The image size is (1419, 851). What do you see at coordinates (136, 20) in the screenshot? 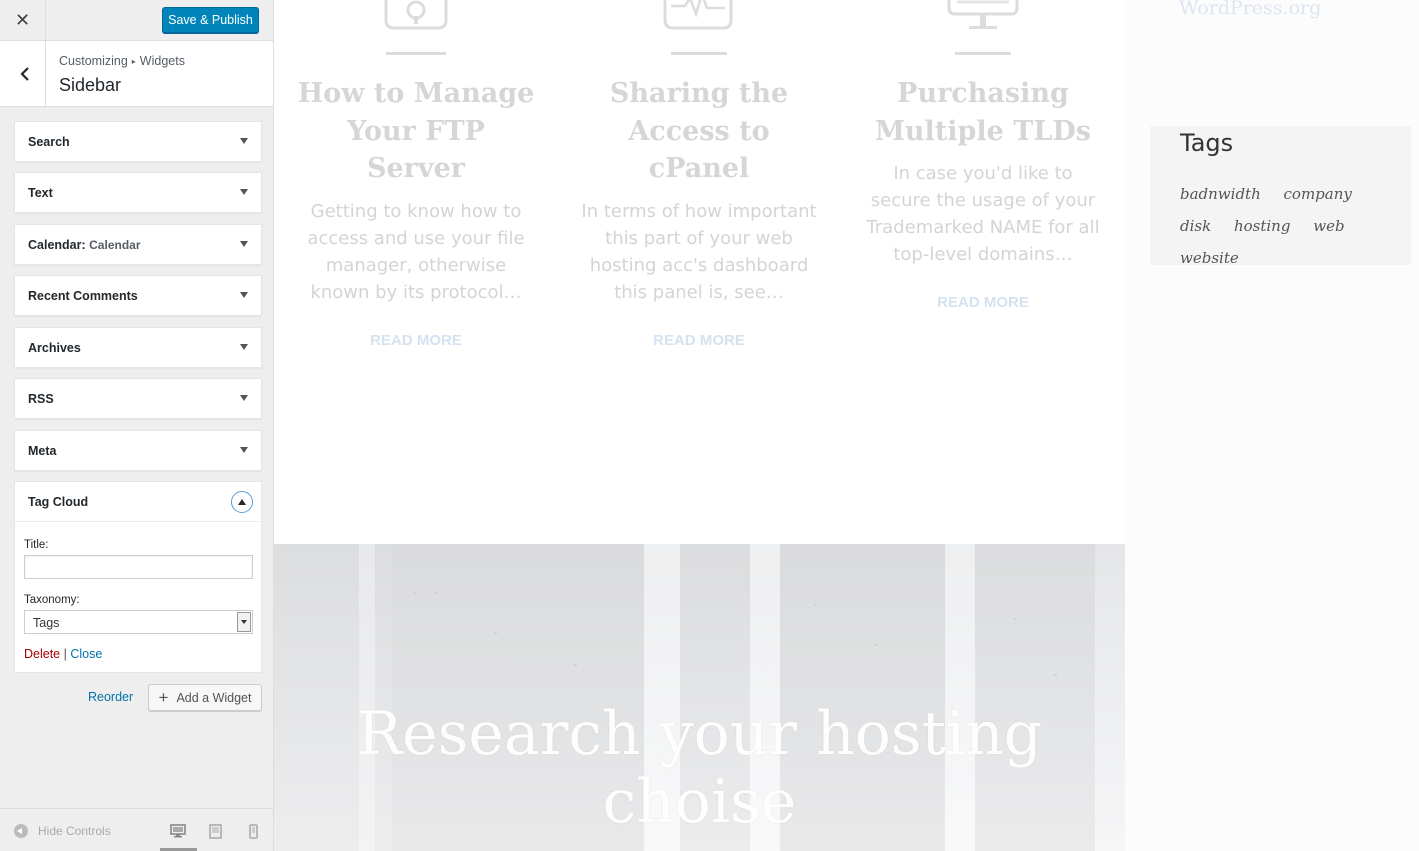
I see `customizer-header: ✕ Save & Publish` at bounding box center [136, 20].